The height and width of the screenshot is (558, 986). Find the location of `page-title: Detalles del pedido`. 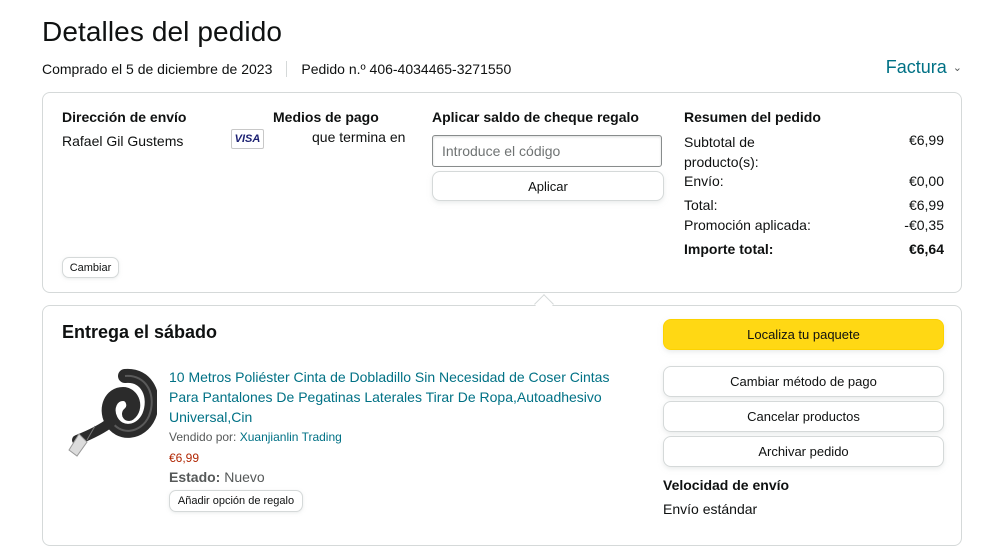

page-title: Detalles del pedido is located at coordinates (162, 31).